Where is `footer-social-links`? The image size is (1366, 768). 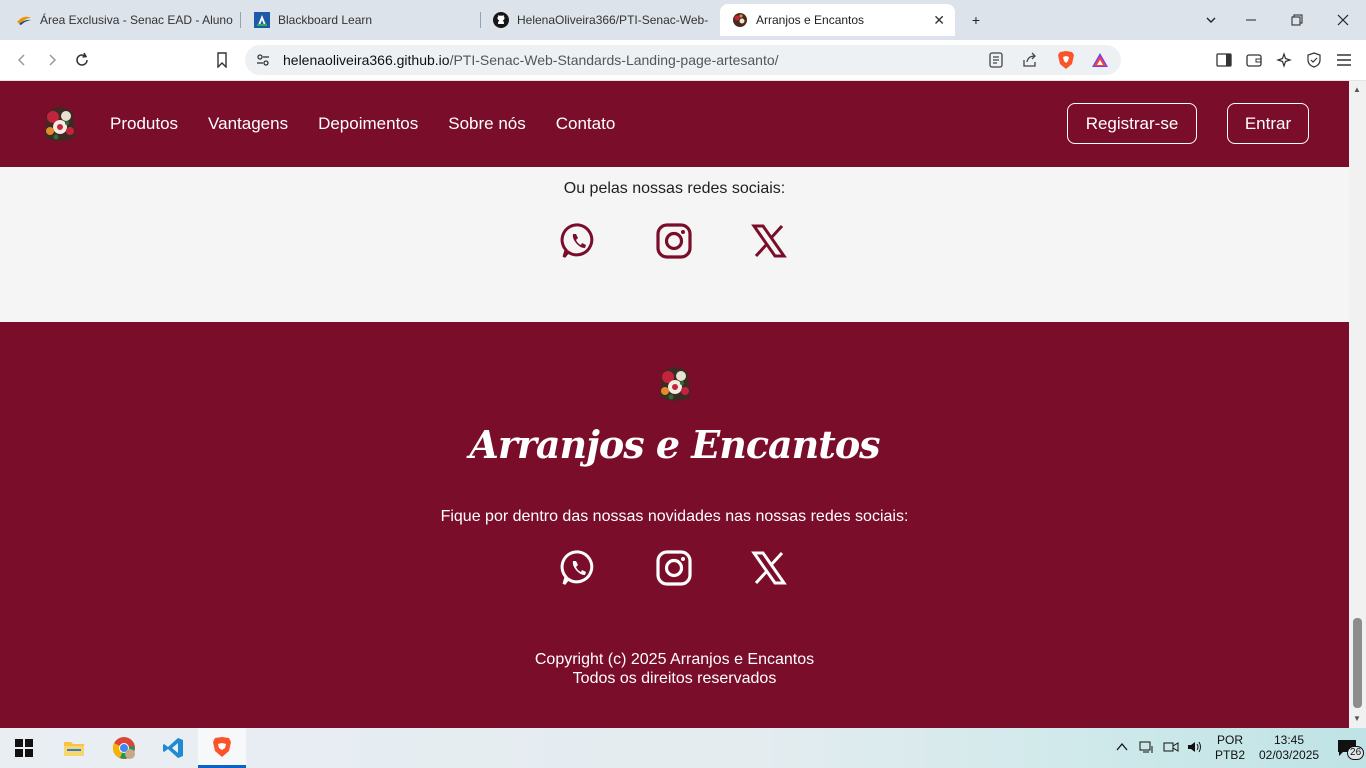
footer-social-links is located at coordinates (674, 569).